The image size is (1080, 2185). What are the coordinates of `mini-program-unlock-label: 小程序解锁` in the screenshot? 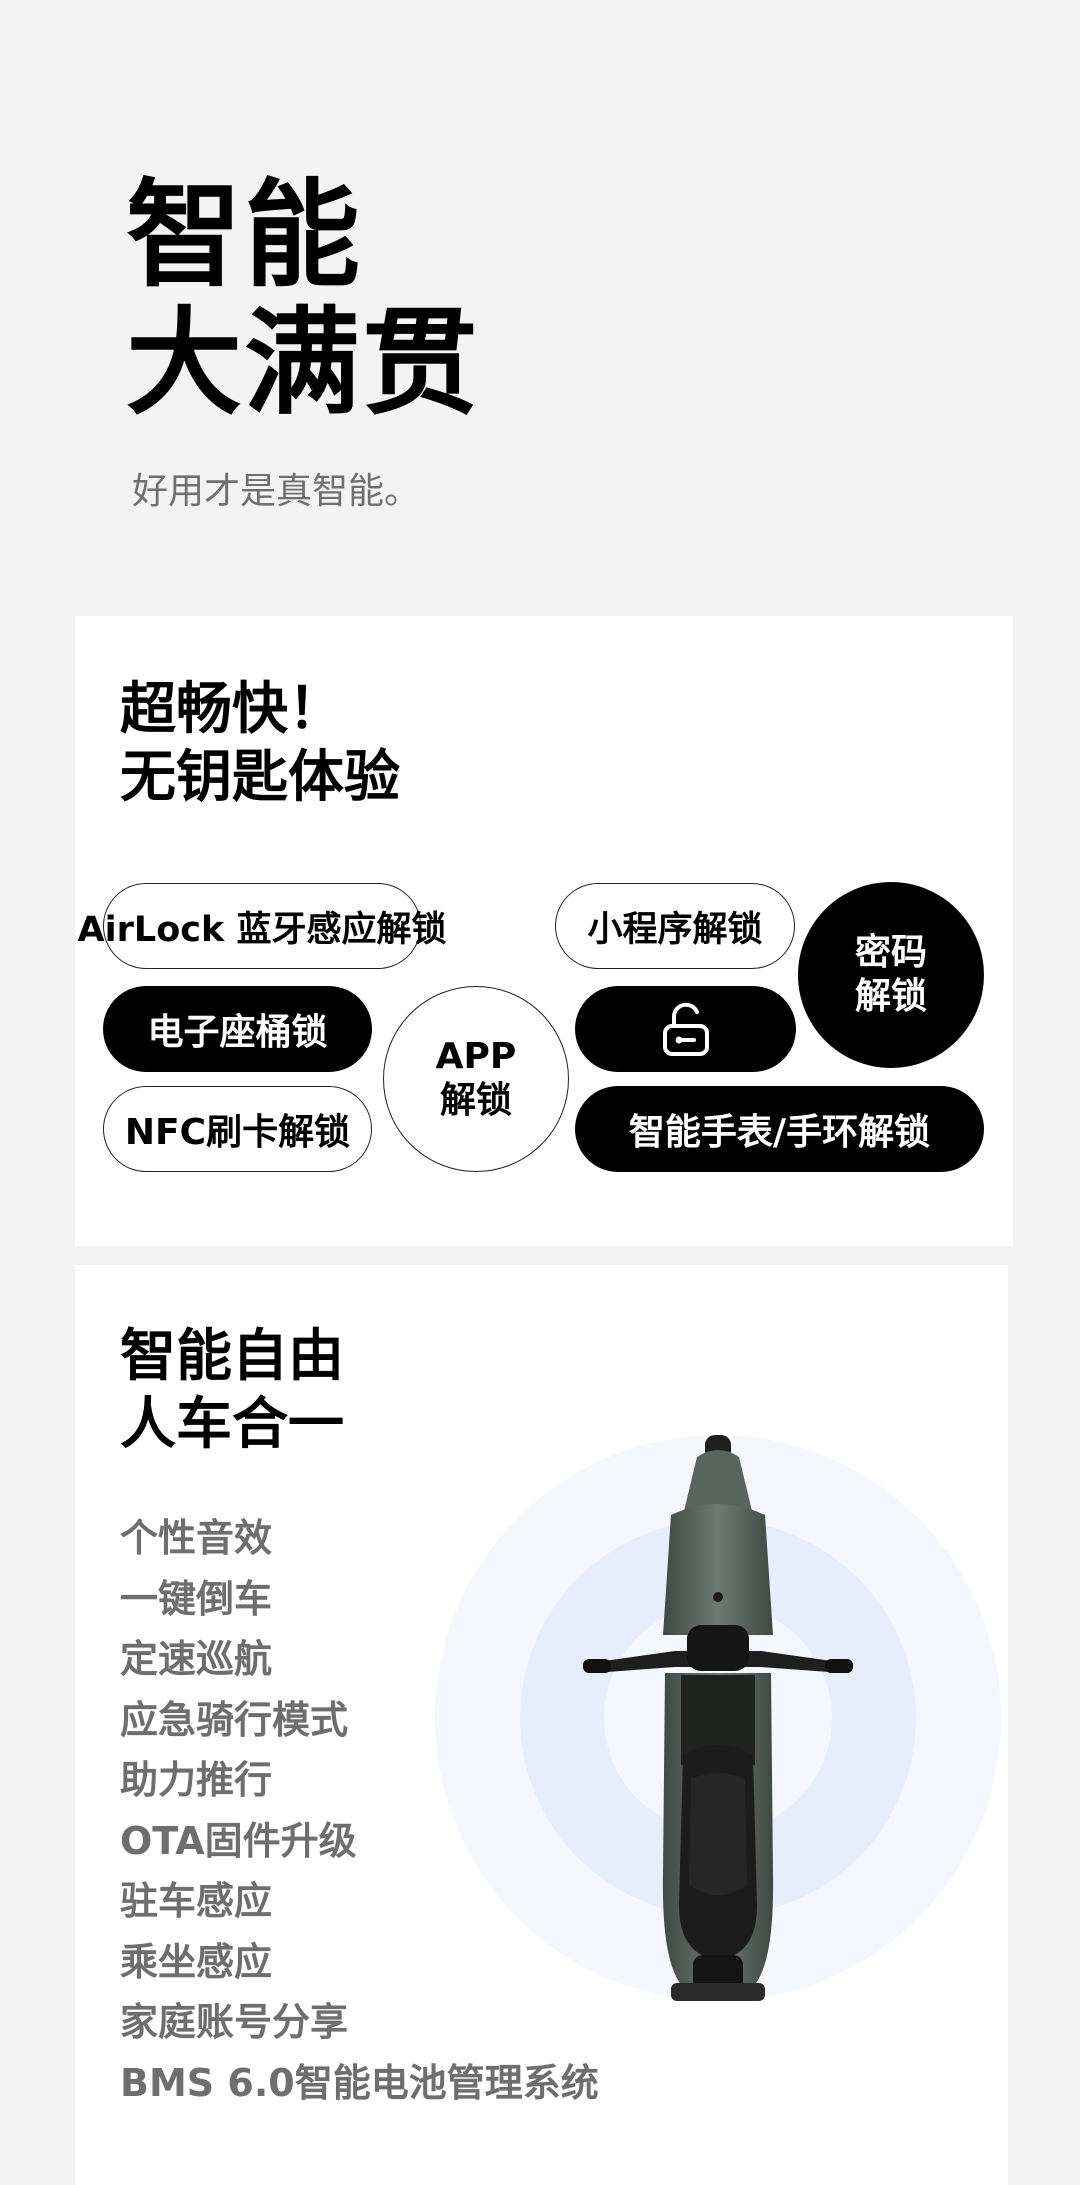 It's located at (675, 929).